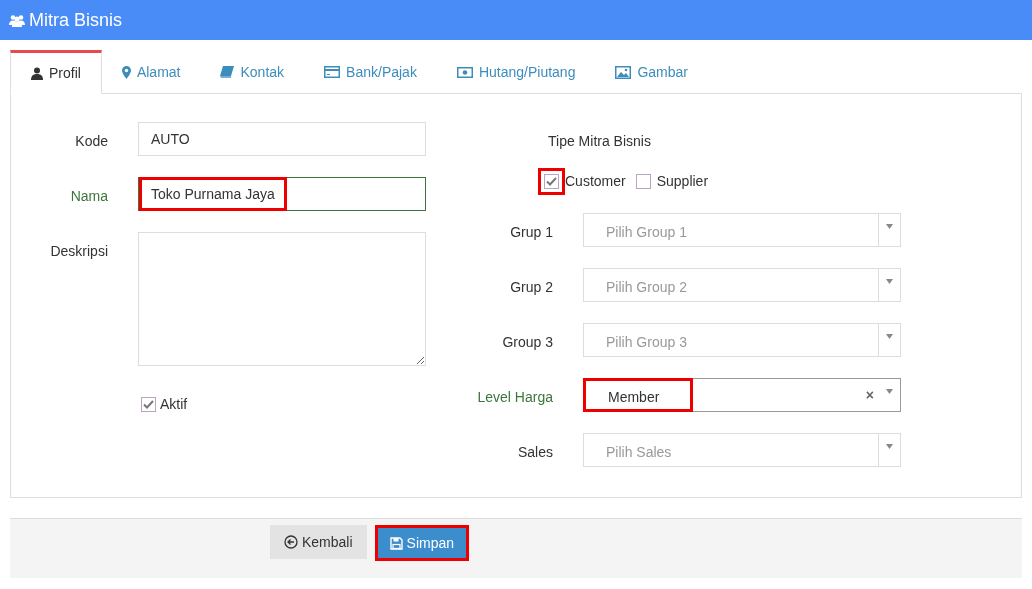  What do you see at coordinates (318, 542) in the screenshot?
I see `back-button: Kembali` at bounding box center [318, 542].